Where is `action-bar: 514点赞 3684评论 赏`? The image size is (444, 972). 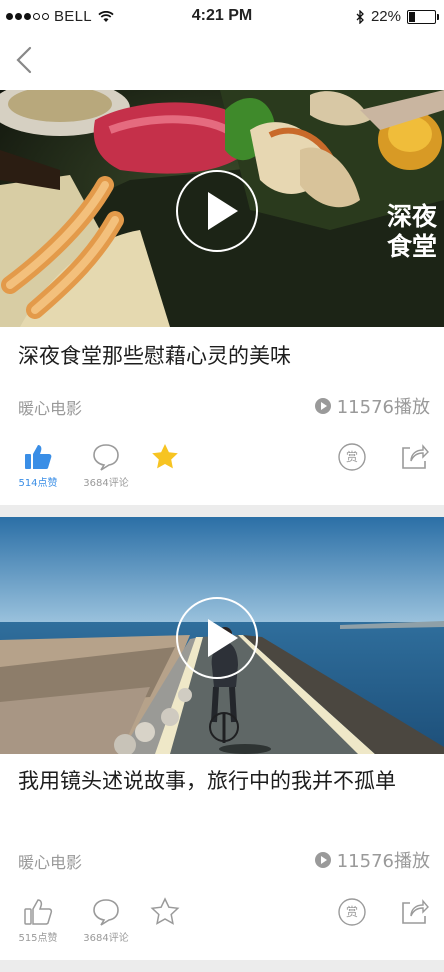
action-bar: 514点赞 3684评论 赏 is located at coordinates (222, 472).